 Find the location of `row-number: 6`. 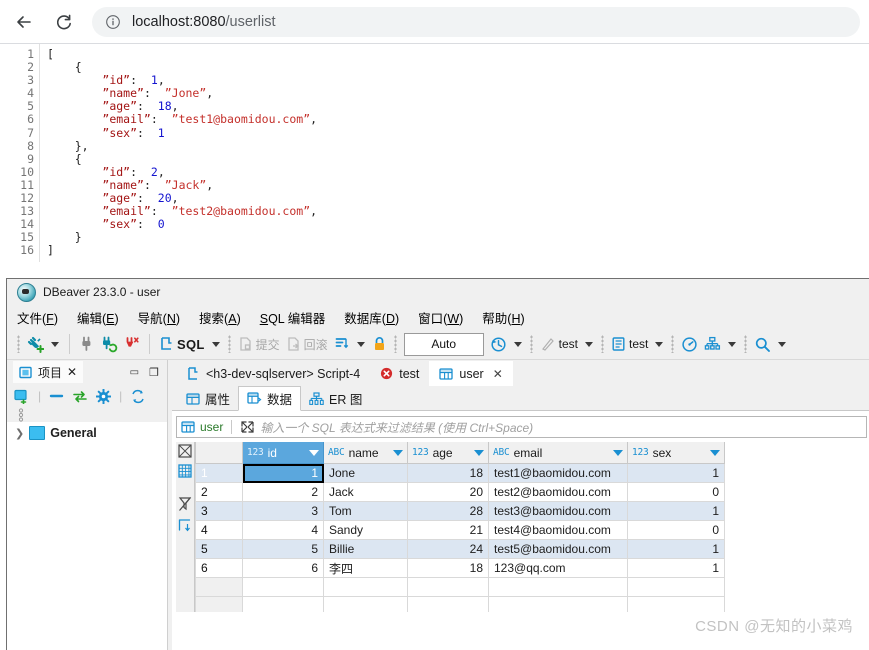

row-number: 6 is located at coordinates (219, 568).